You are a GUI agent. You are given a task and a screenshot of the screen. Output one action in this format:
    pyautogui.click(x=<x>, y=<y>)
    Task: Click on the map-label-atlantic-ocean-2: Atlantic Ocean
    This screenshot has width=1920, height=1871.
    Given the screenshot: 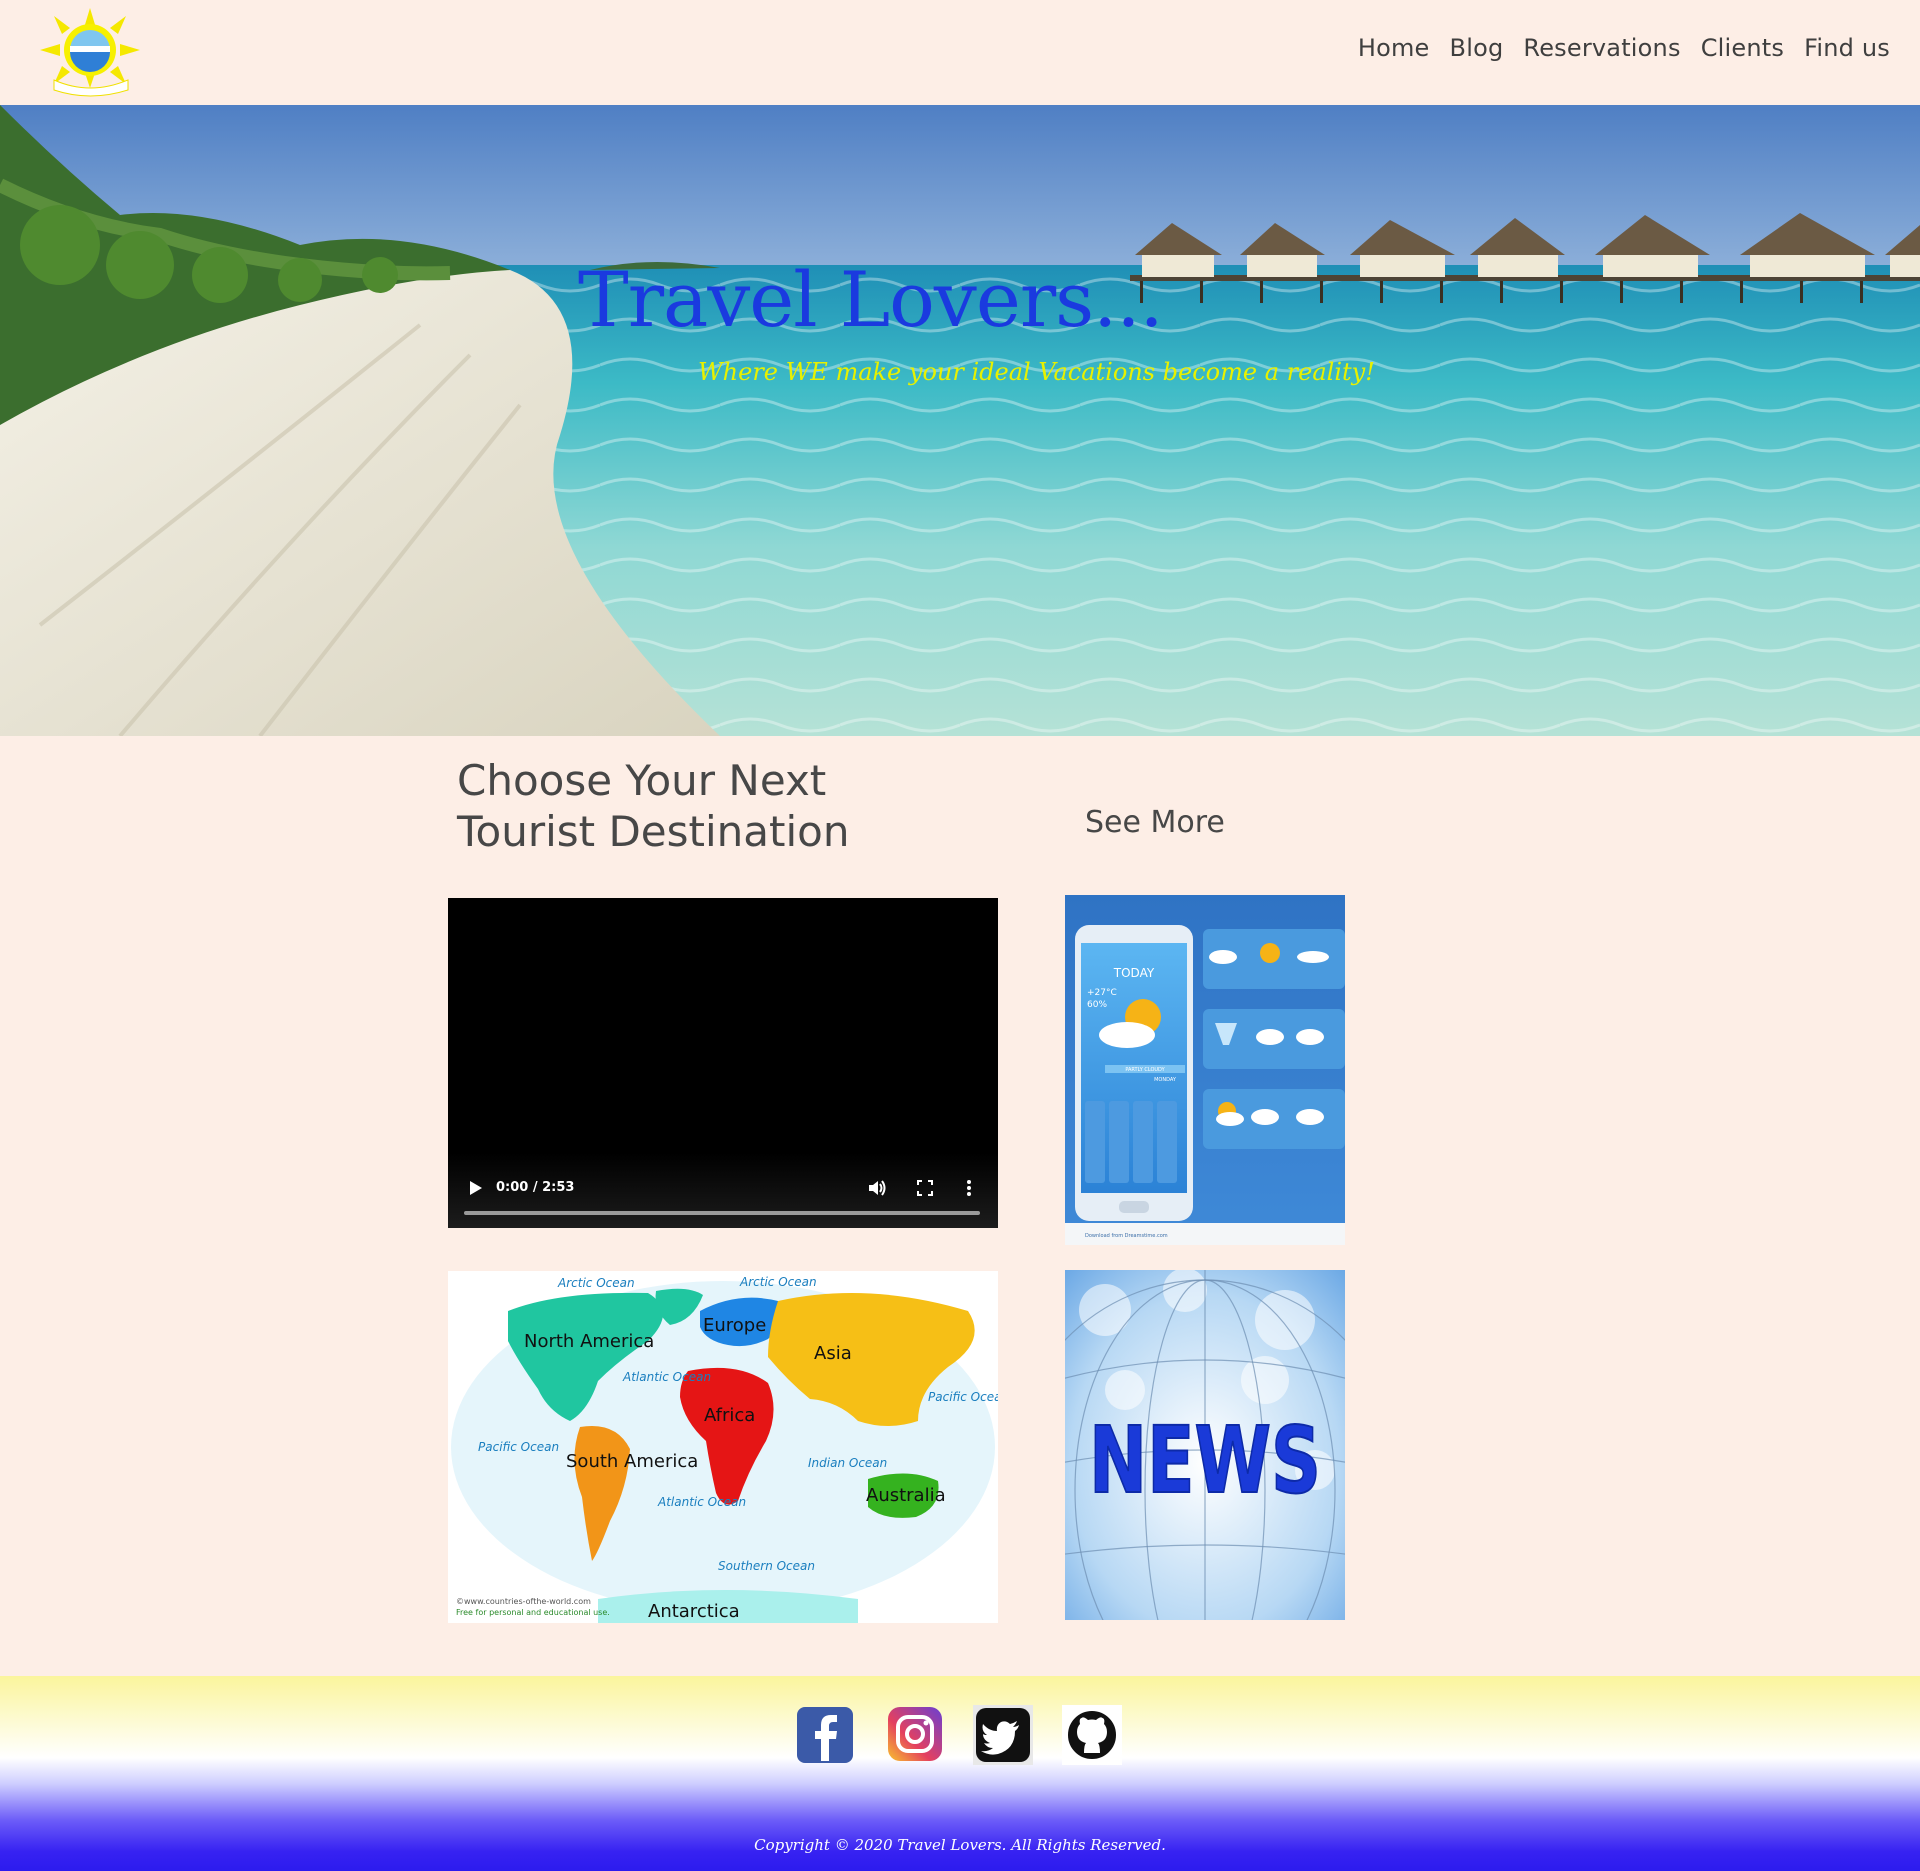 What is the action you would take?
    pyautogui.click(x=701, y=1502)
    